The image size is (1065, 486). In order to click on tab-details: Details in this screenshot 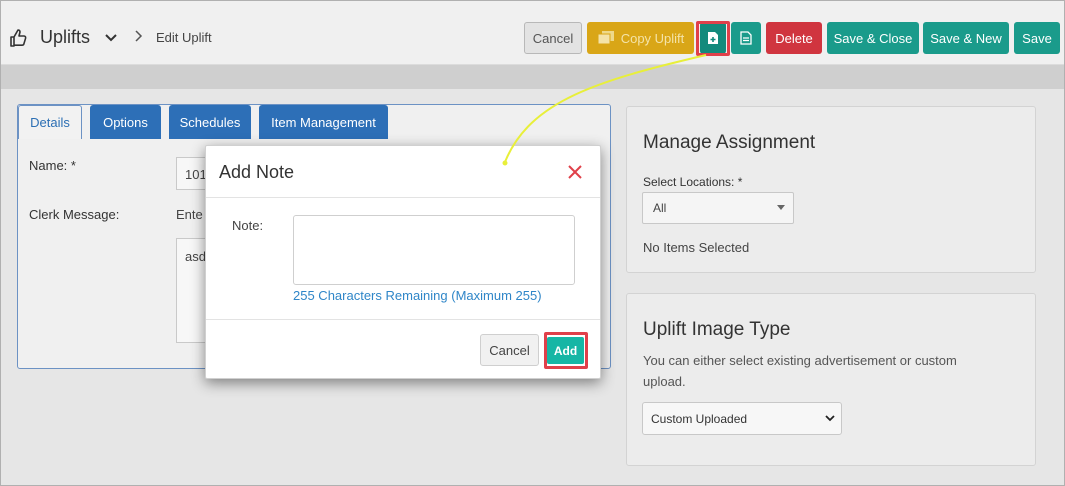, I will do `click(50, 122)`.